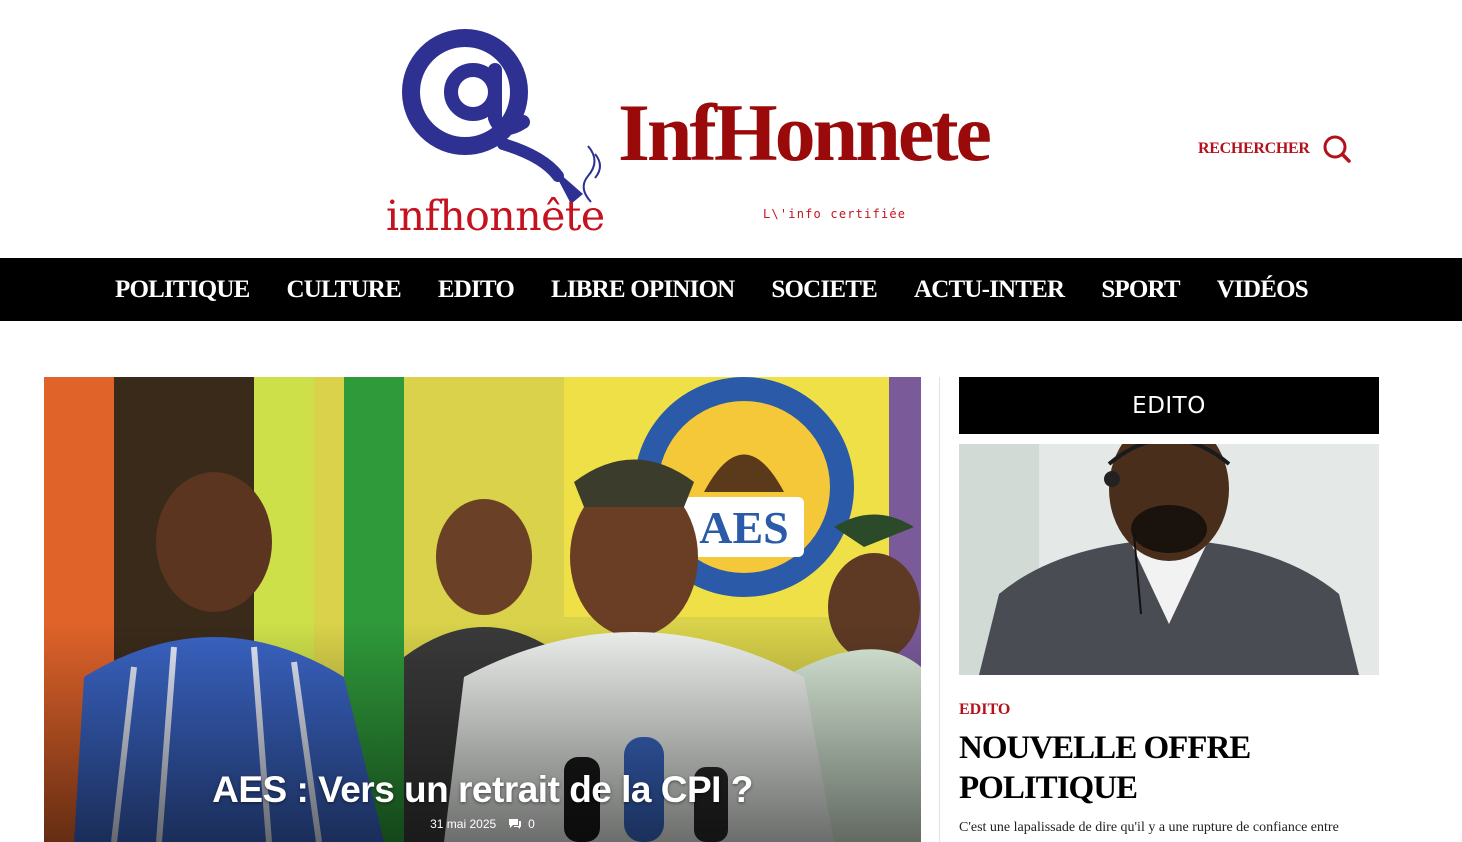  Describe the element at coordinates (1169, 405) in the screenshot. I see `sidebar-heading: EDITO` at that location.